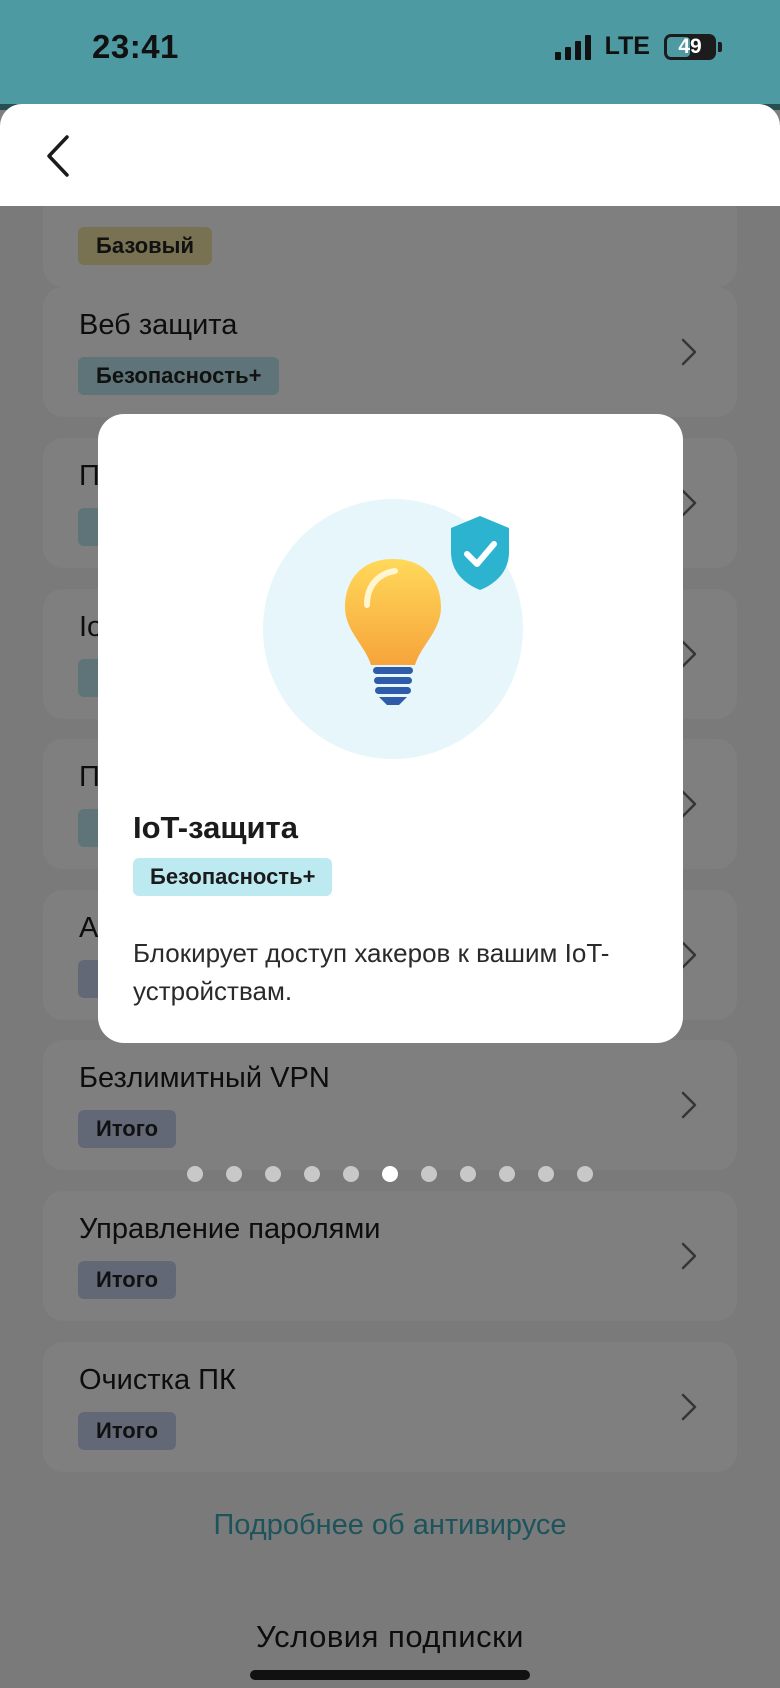 The width and height of the screenshot is (780, 1688). Describe the element at coordinates (480, 553) in the screenshot. I see `shield-check-icon` at that location.